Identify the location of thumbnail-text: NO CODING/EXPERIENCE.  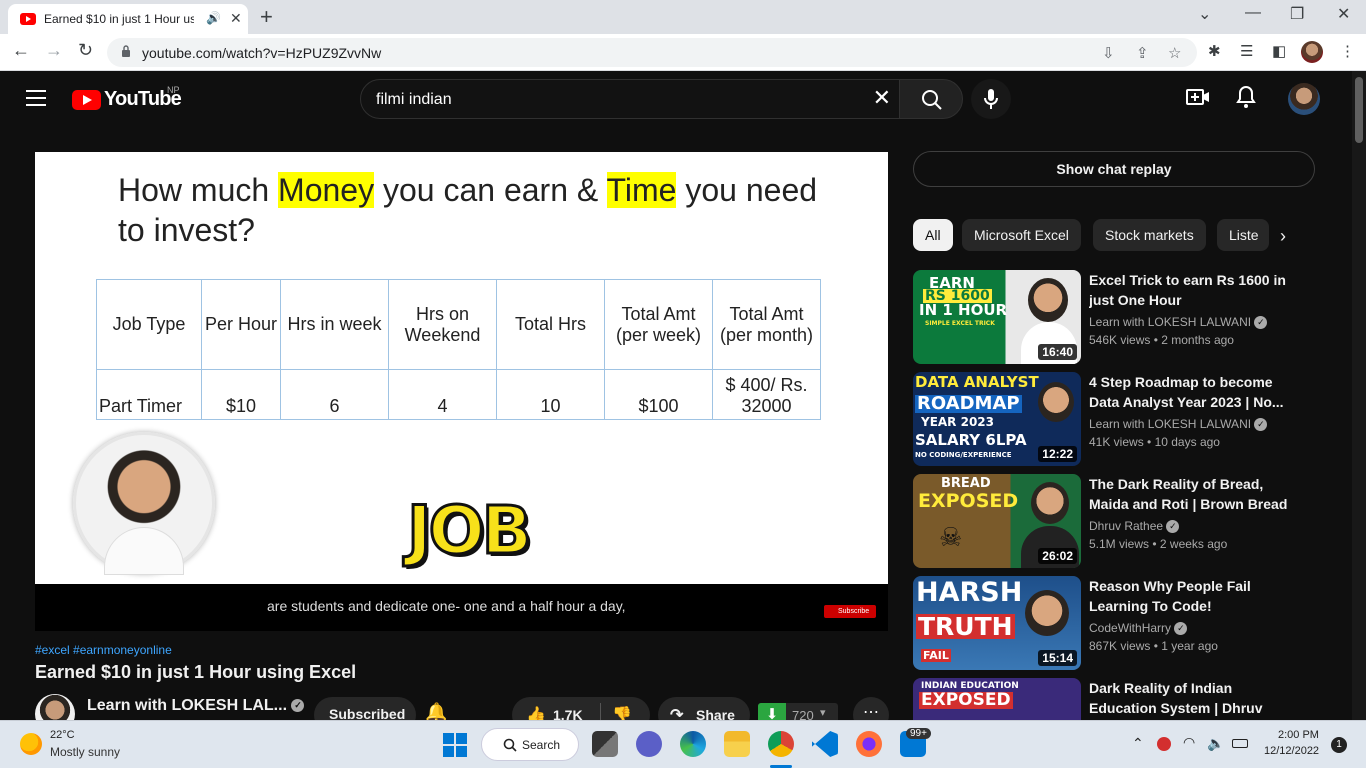
(963, 455).